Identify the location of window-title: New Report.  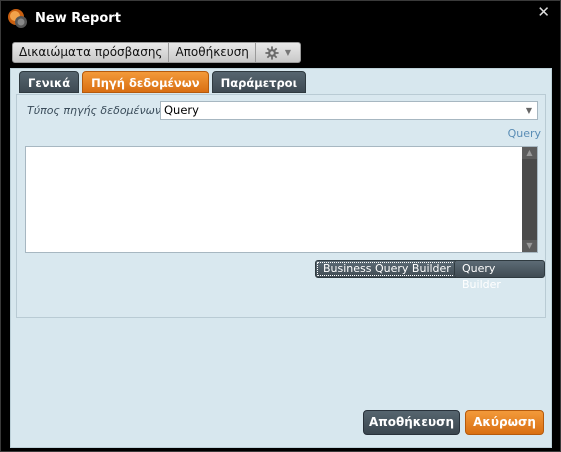
(78, 18).